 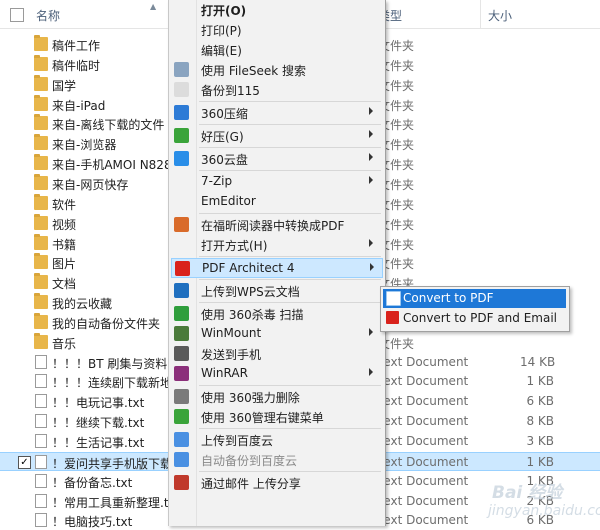 I want to click on menu-item-label: 使用 FileSeek 搜索, so click(x=254, y=71).